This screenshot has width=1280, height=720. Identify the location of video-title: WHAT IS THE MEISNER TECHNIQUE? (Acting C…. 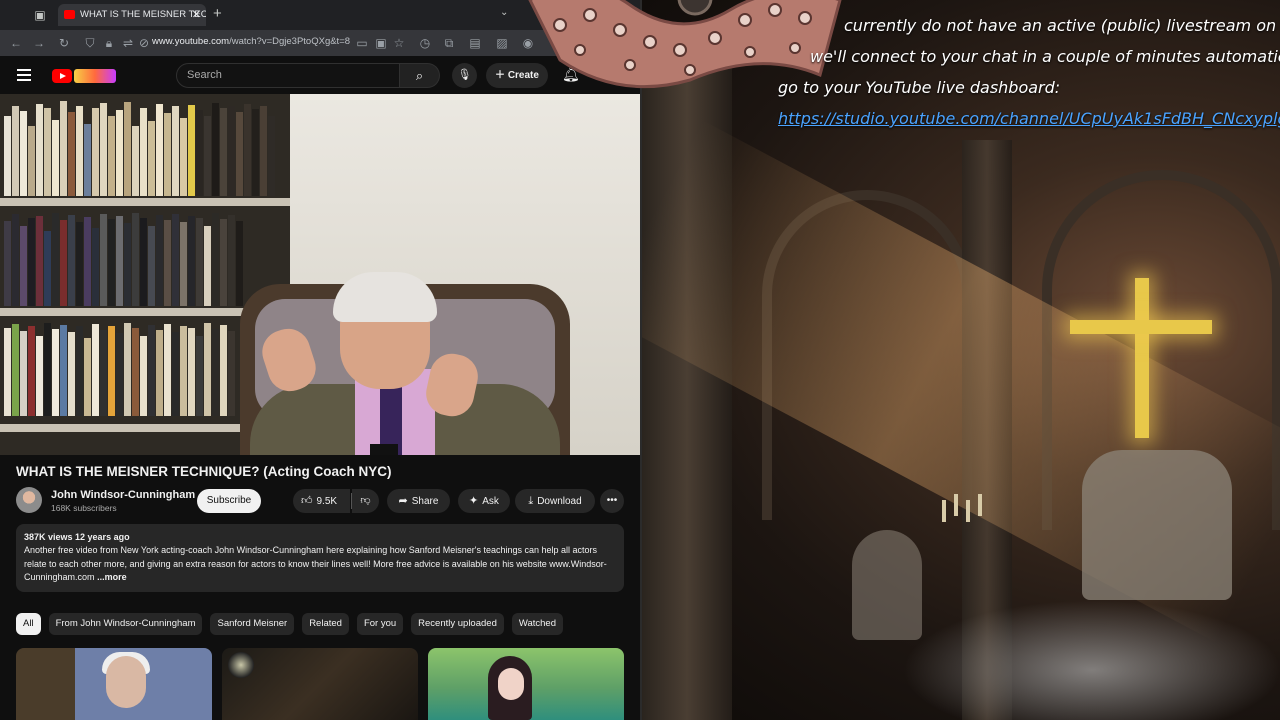
(204, 471).